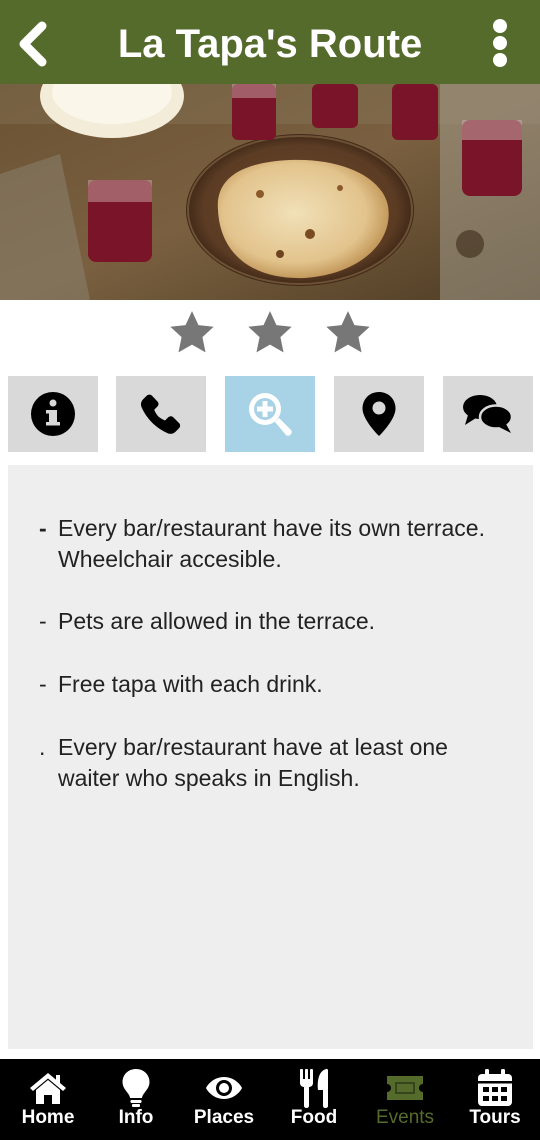 The height and width of the screenshot is (1140, 540). I want to click on fork-knife-icon, so click(314, 1088).